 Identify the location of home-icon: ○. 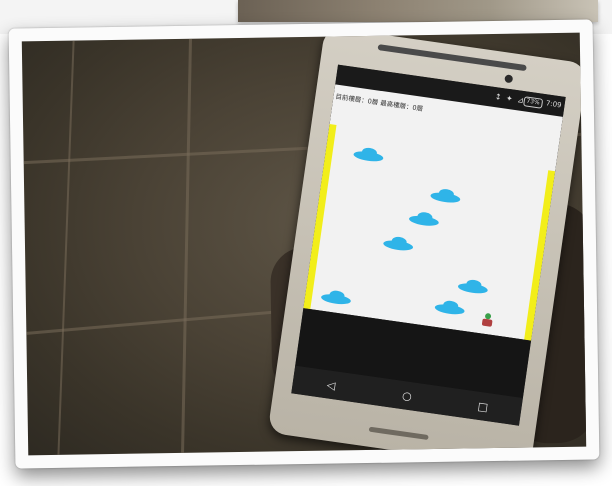
(406, 395).